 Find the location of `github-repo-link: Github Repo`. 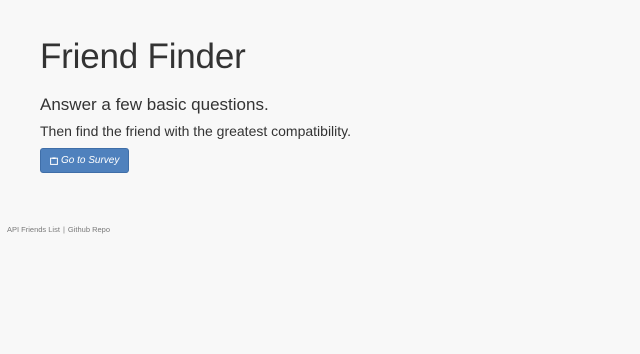

github-repo-link: Github Repo is located at coordinates (89, 229).